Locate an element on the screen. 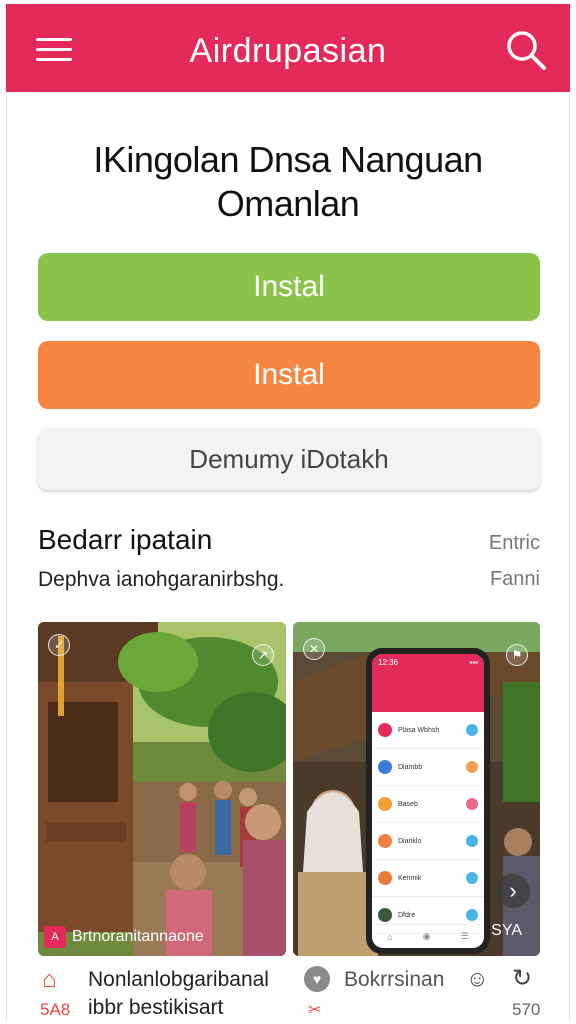 Image resolution: width=576 pixels, height=1024 pixels. item1-subtitle: ibbr bestikisart is located at coordinates (156, 1007).